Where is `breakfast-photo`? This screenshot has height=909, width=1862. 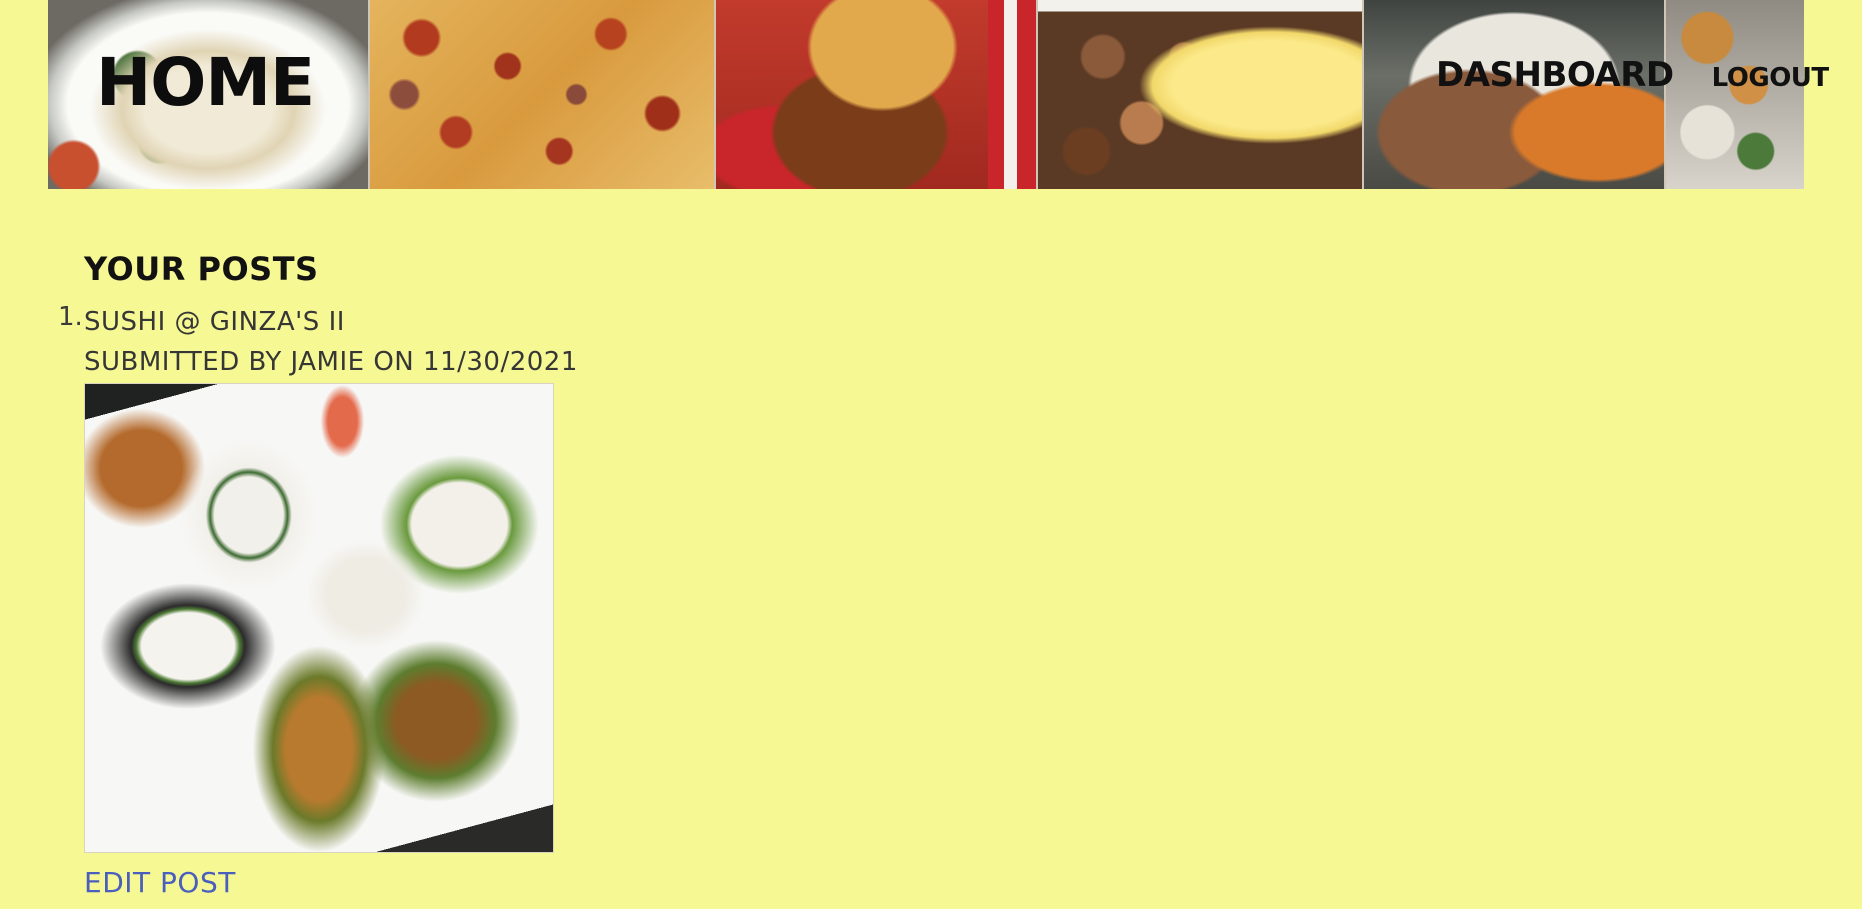 breakfast-photo is located at coordinates (1199, 94).